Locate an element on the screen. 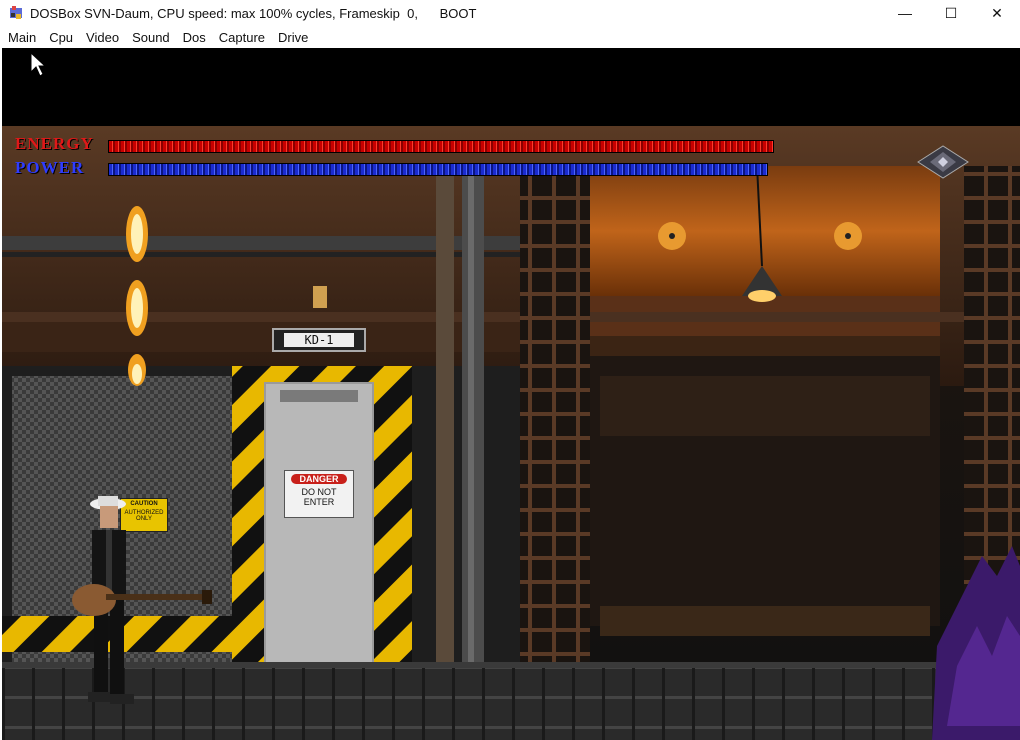 This screenshot has width=1020, height=740. danger-sign-line1: DO NOT is located at coordinates (319, 492).